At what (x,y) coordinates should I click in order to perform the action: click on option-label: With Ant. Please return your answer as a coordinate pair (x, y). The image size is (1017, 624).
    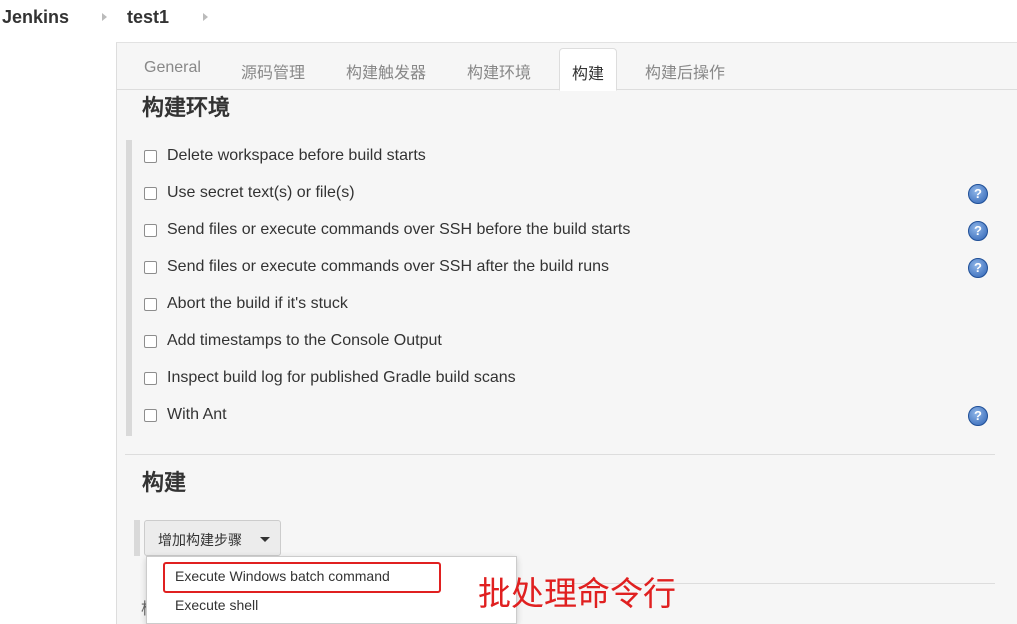
    Looking at the image, I should click on (197, 414).